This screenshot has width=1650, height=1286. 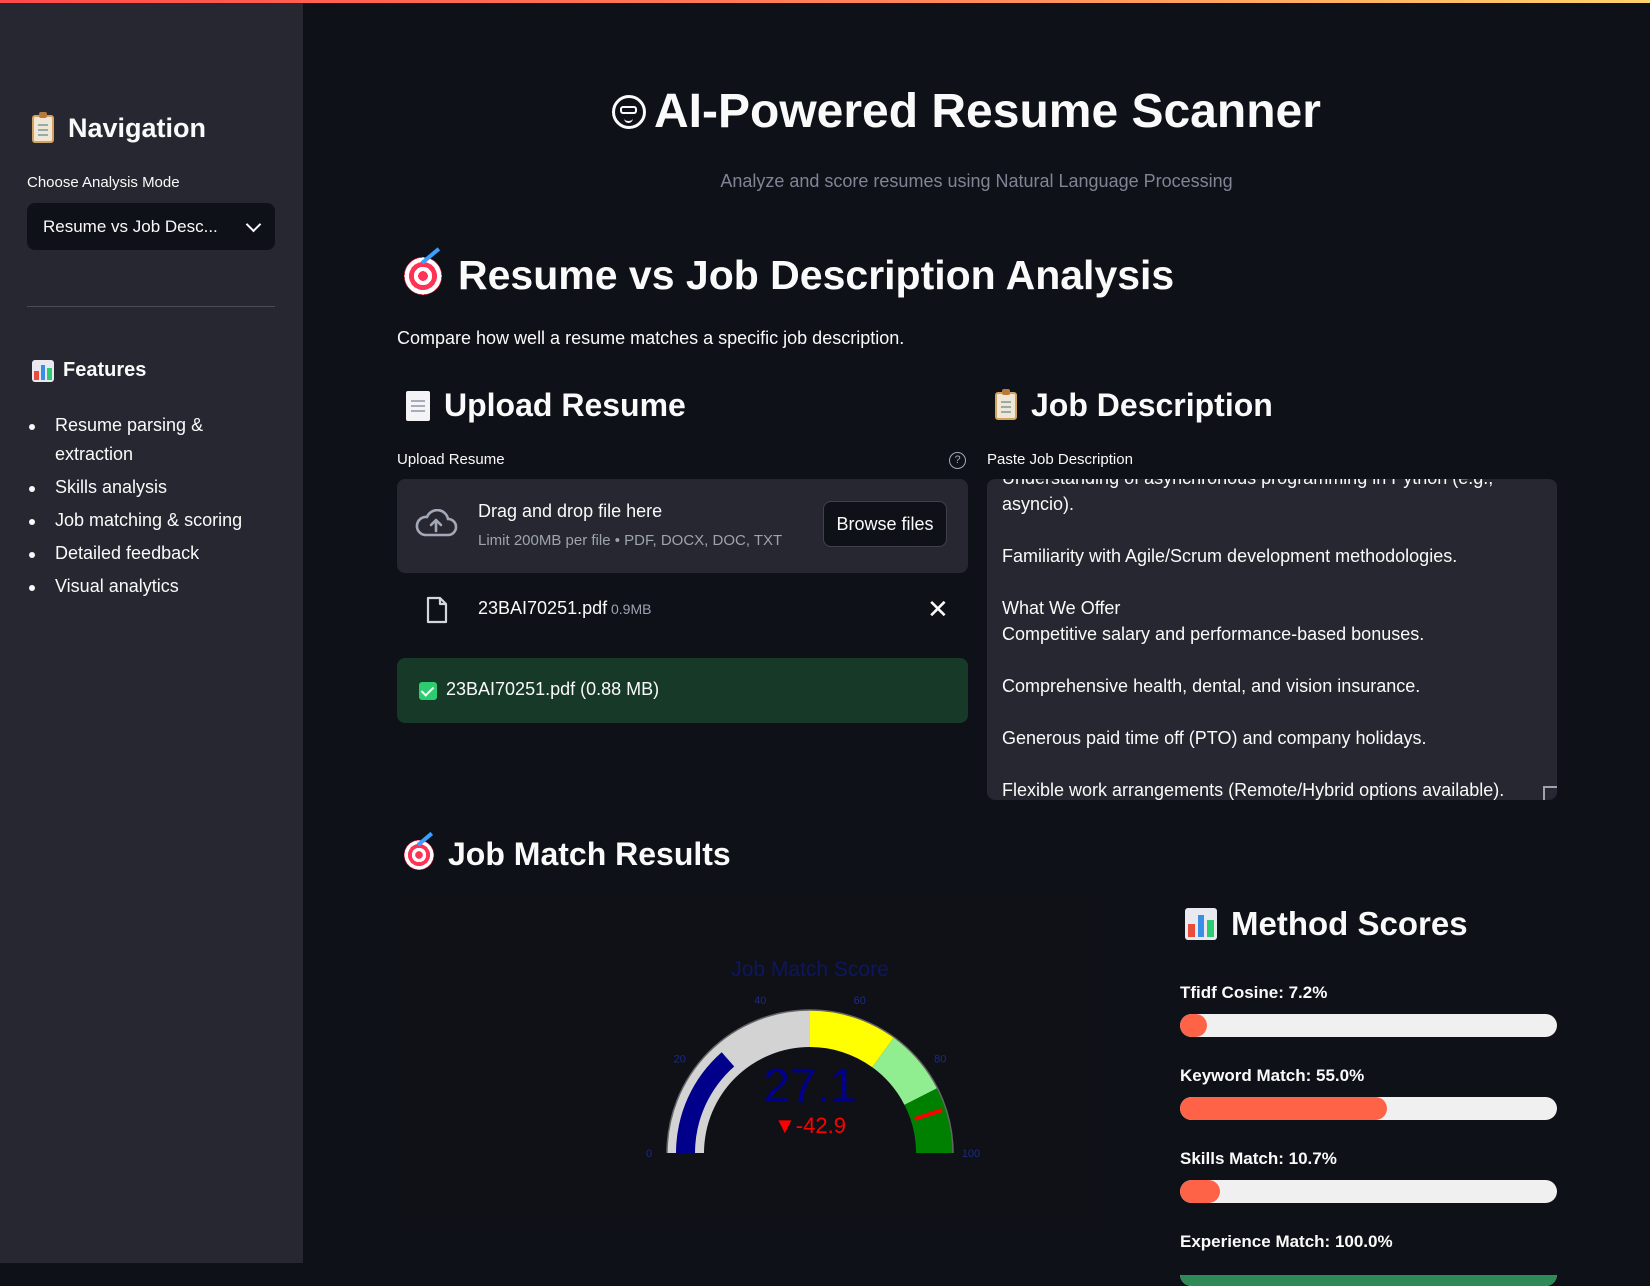 What do you see at coordinates (253, 224) in the screenshot?
I see `chevron-down-icon` at bounding box center [253, 224].